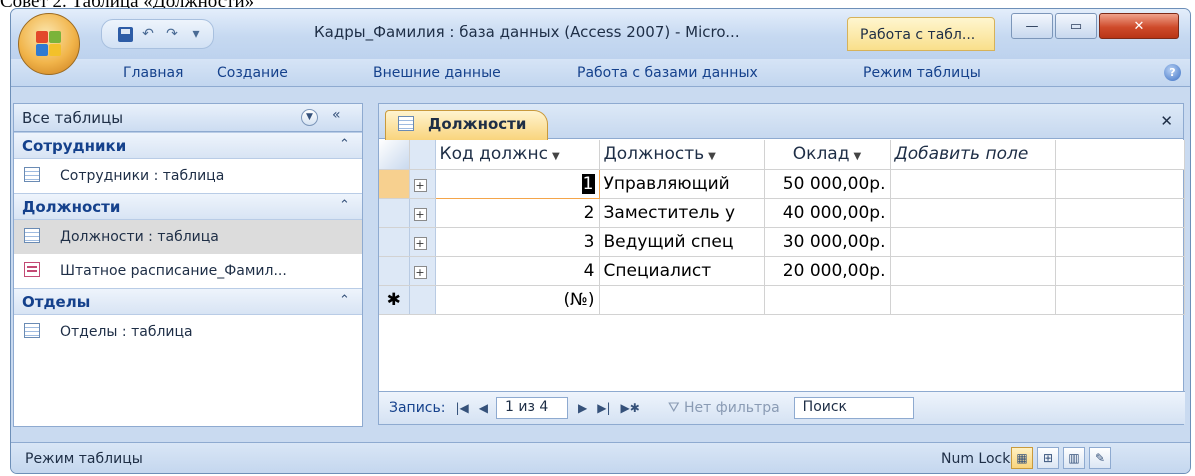  What do you see at coordinates (682, 213) in the screenshot?
I see `cell-position: Заместитель у` at bounding box center [682, 213].